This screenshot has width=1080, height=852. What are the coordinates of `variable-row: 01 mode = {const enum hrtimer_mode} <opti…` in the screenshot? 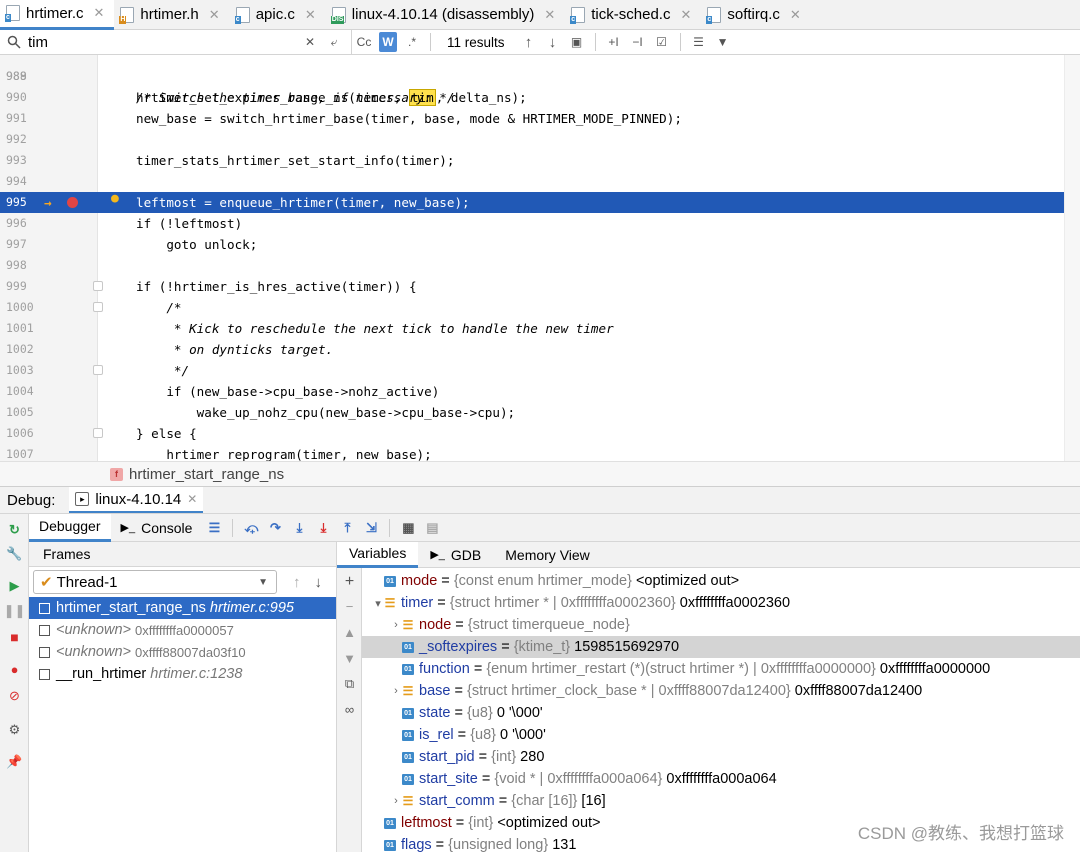 It's located at (721, 581).